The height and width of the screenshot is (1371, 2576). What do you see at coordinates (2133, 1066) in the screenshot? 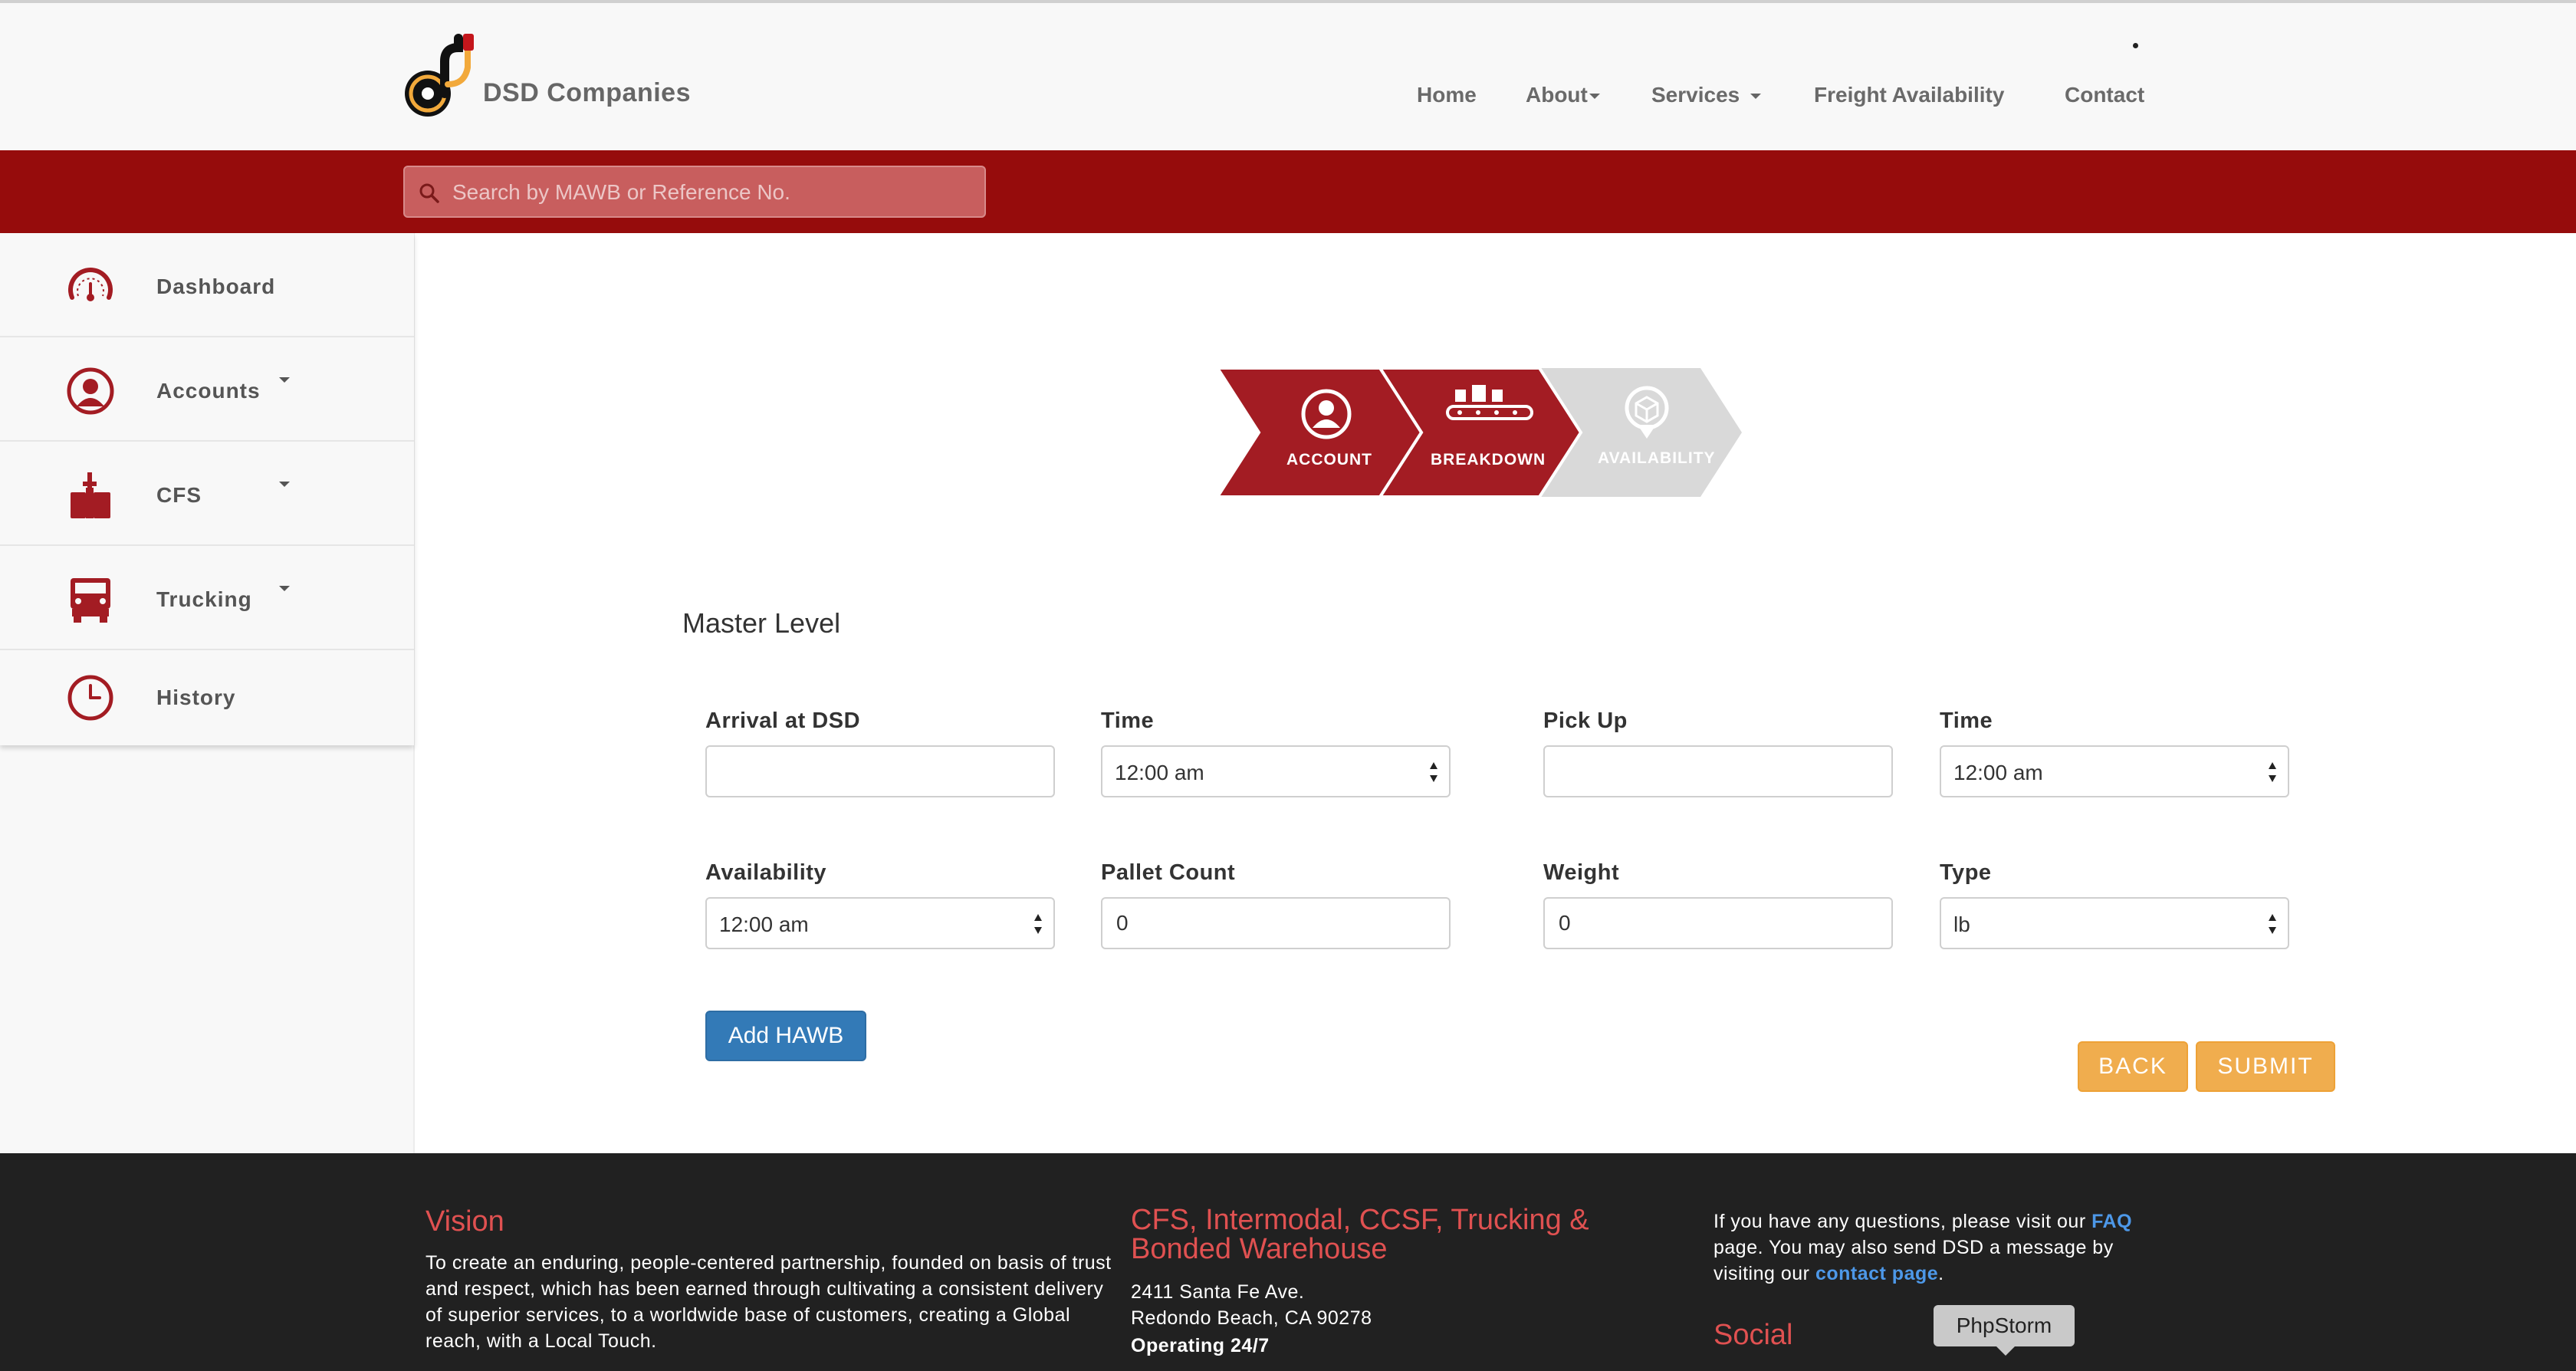
I see `back-button: BACK` at bounding box center [2133, 1066].